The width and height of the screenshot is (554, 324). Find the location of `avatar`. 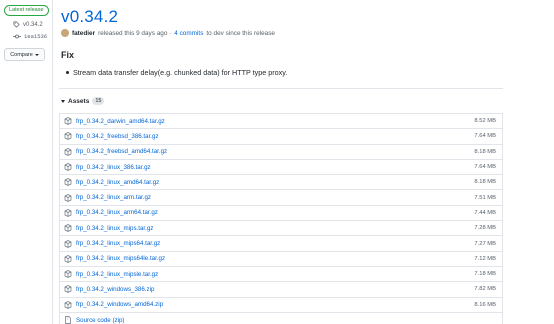

avatar is located at coordinates (65, 33).